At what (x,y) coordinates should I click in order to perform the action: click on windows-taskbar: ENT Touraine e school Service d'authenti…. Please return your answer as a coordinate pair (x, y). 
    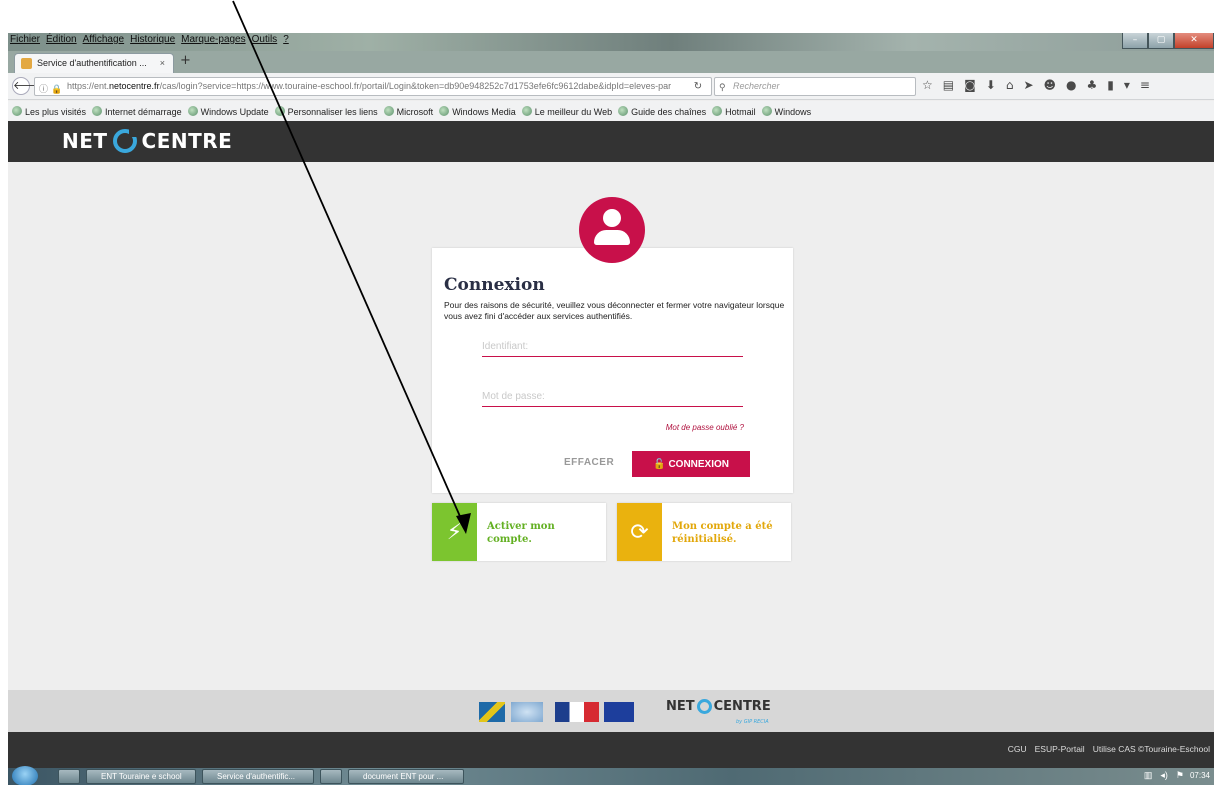
    Looking at the image, I should click on (611, 775).